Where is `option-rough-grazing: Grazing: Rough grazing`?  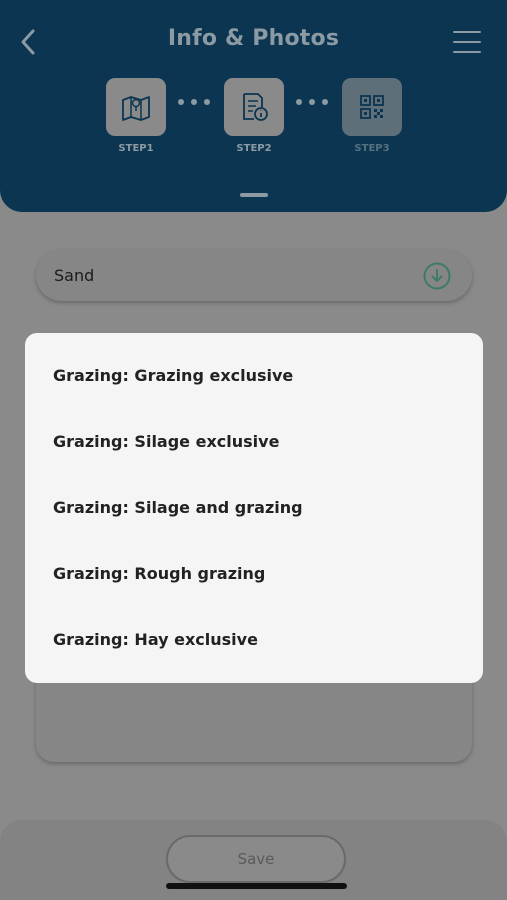 option-rough-grazing: Grazing: Rough grazing is located at coordinates (254, 573).